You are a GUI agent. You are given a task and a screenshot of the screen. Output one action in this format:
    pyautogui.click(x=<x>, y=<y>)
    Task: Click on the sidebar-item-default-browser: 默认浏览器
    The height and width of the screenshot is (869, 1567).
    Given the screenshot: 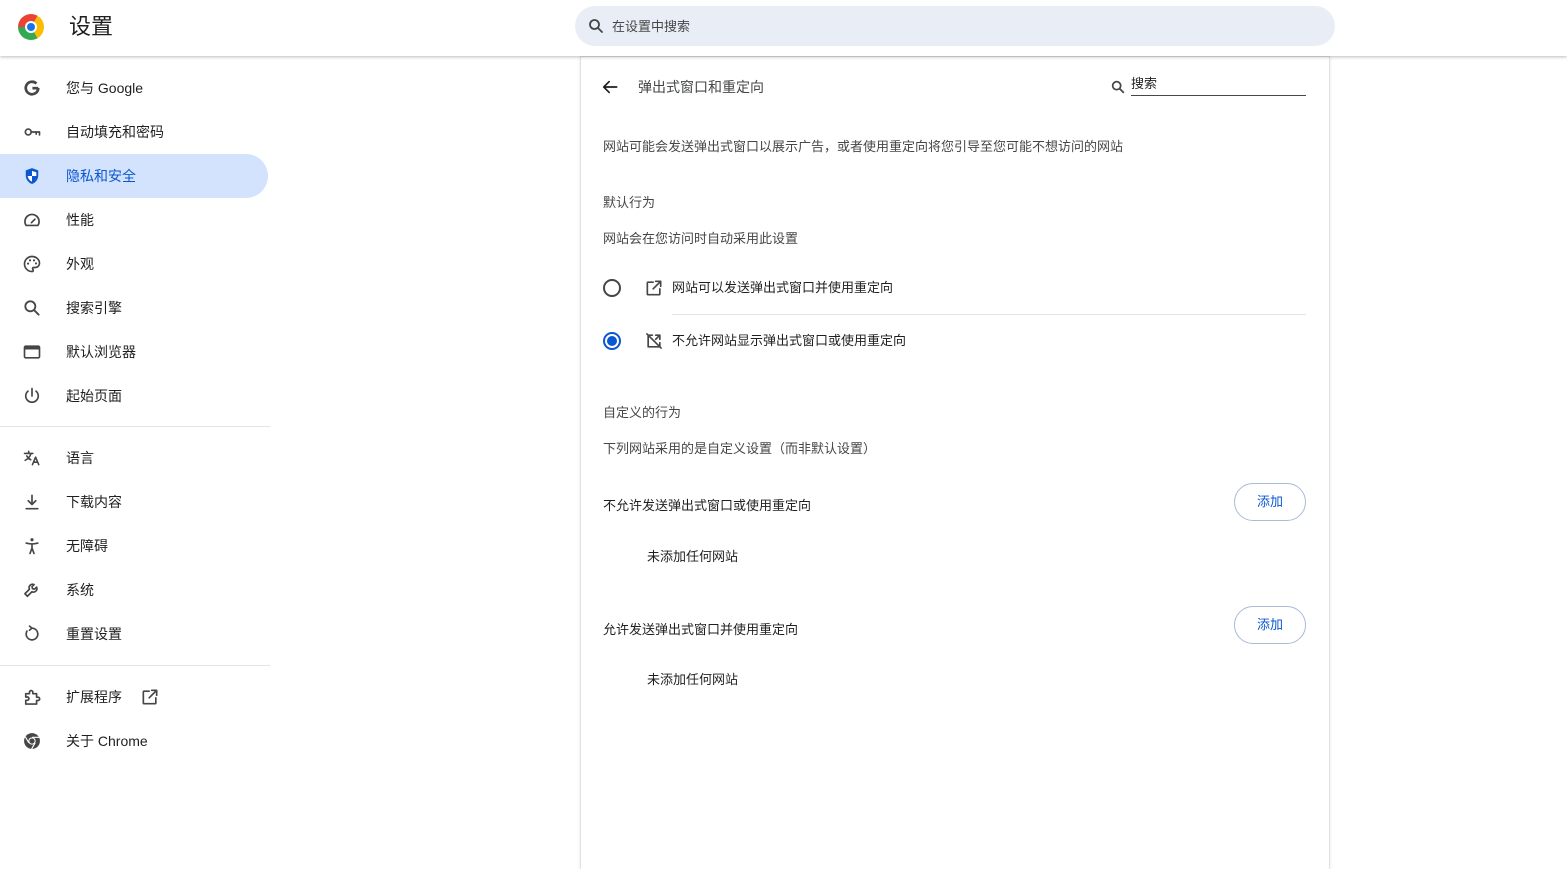 What is the action you would take?
    pyautogui.click(x=134, y=352)
    